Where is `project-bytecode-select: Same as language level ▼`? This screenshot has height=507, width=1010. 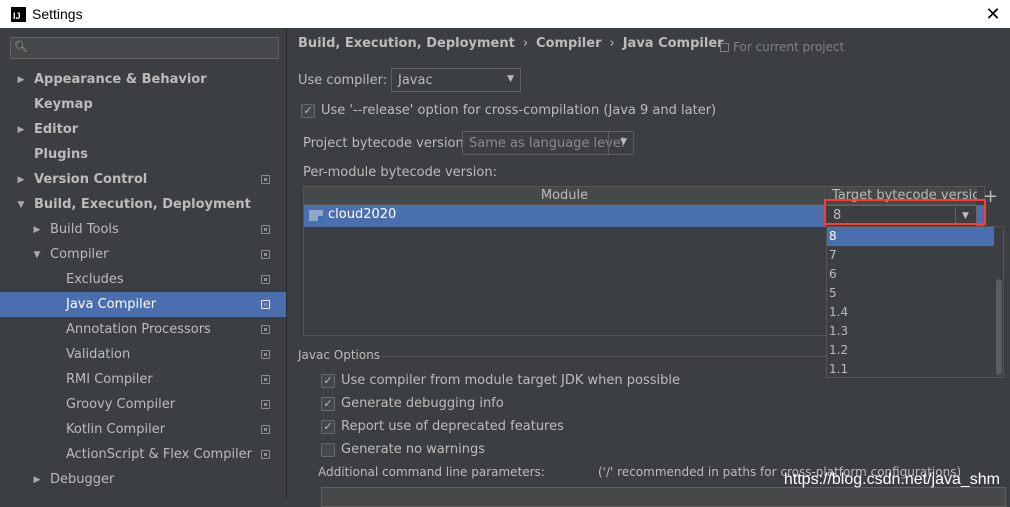
project-bytecode-select: Same as language level ▼ is located at coordinates (548, 143).